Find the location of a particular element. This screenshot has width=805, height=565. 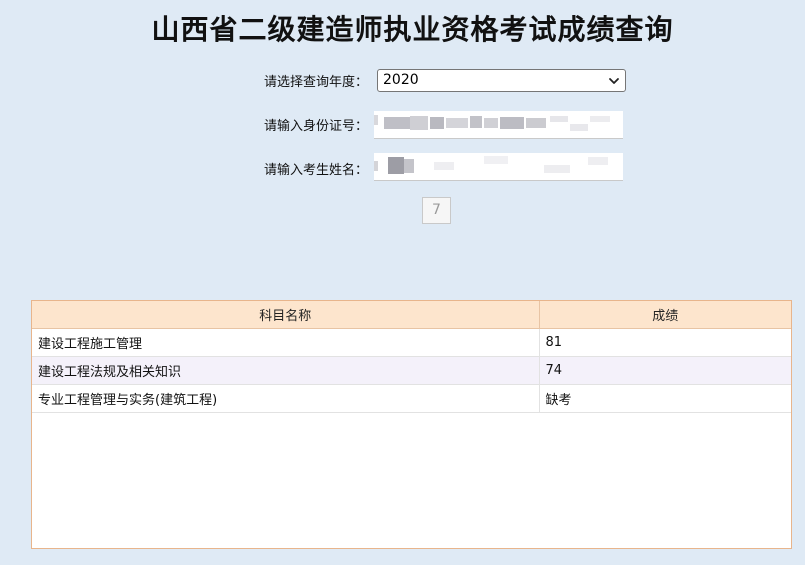

name-row: 请输入考生姓名： is located at coordinates (402, 167).